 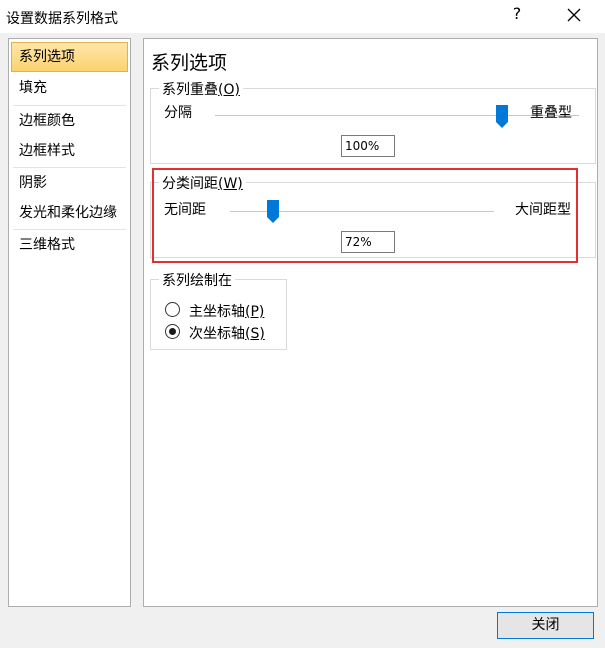 I want to click on nav-item-label: 边框颜色, so click(x=47, y=121).